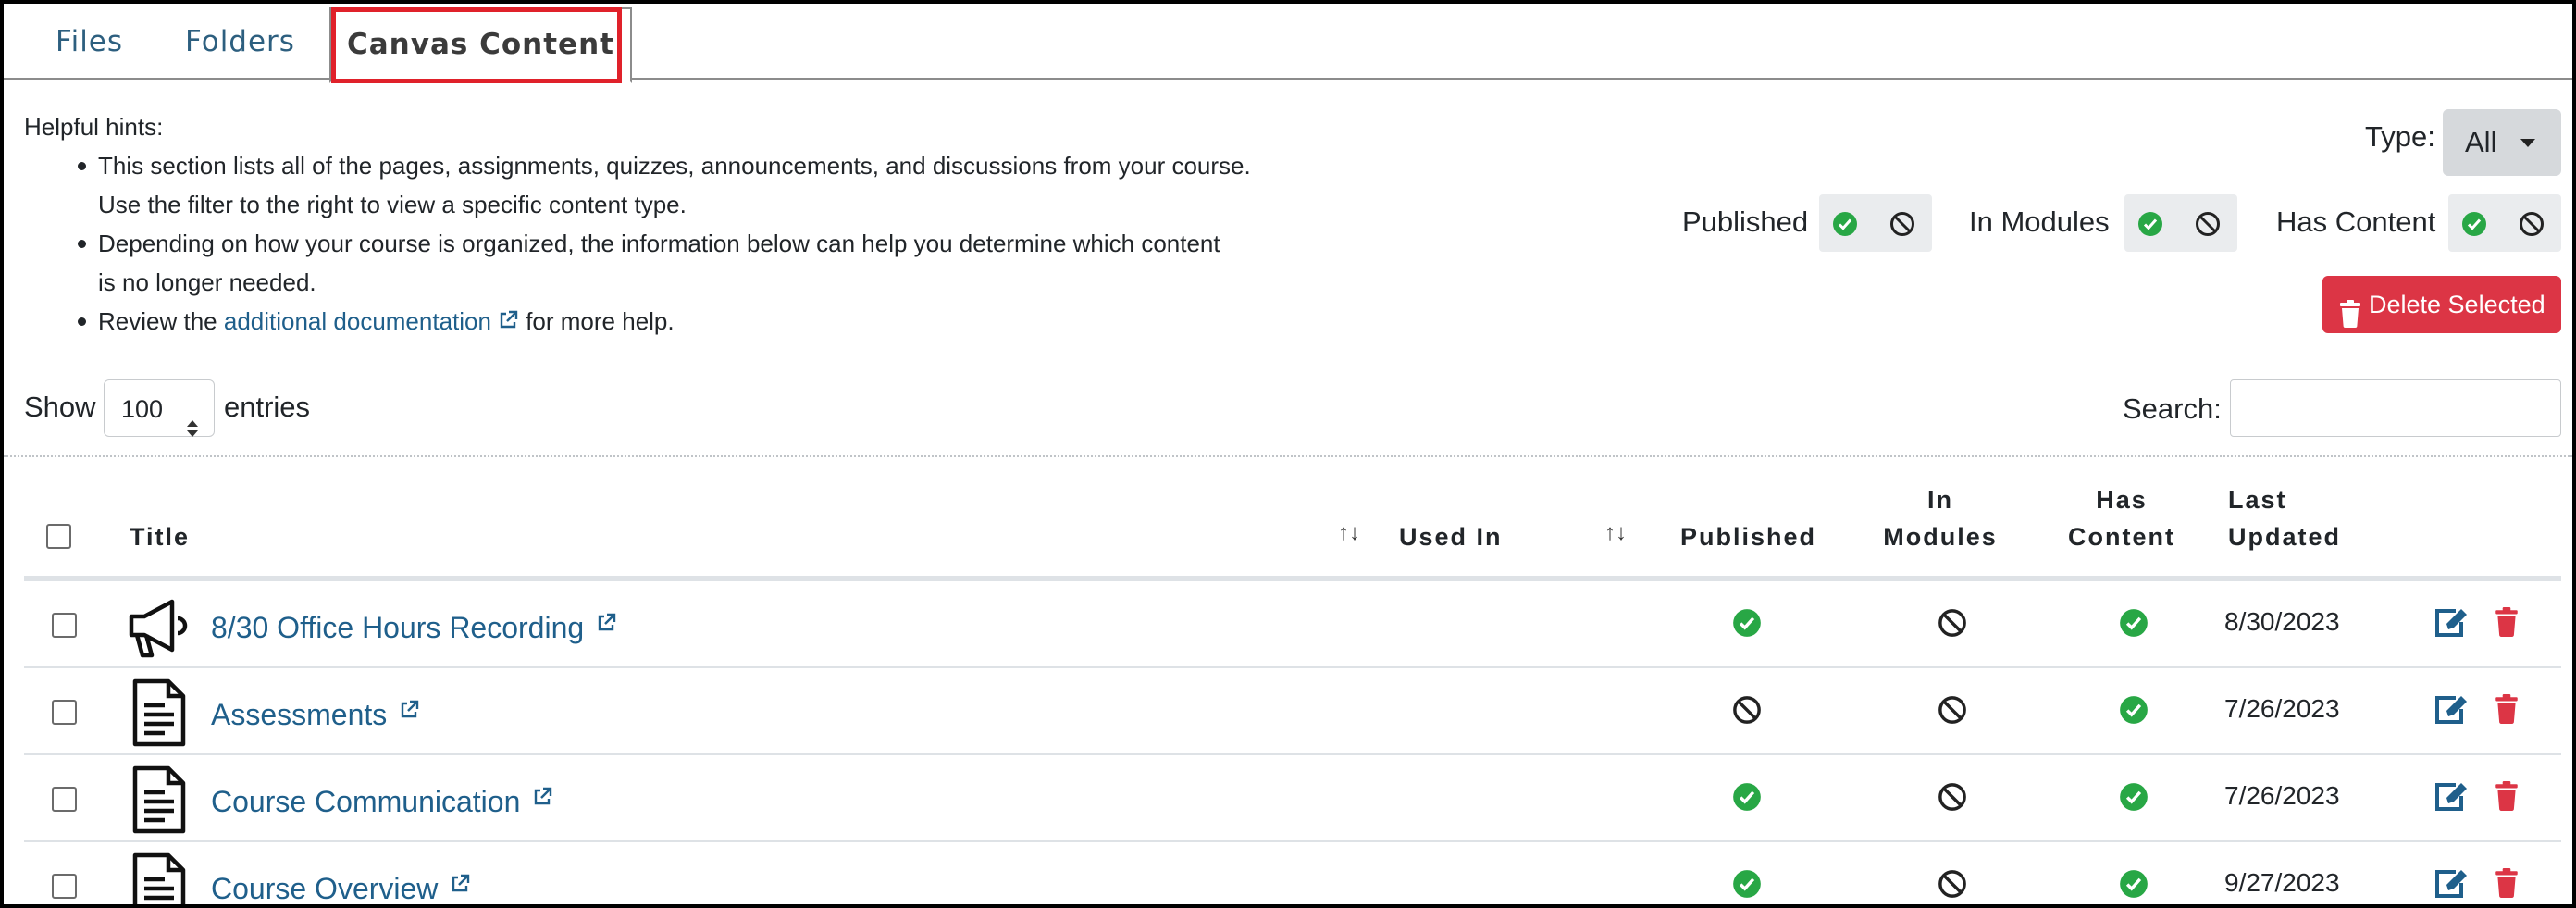 Image resolution: width=2576 pixels, height=908 pixels. Describe the element at coordinates (2502, 142) in the screenshot. I see `type-filter-dropdown: All` at that location.